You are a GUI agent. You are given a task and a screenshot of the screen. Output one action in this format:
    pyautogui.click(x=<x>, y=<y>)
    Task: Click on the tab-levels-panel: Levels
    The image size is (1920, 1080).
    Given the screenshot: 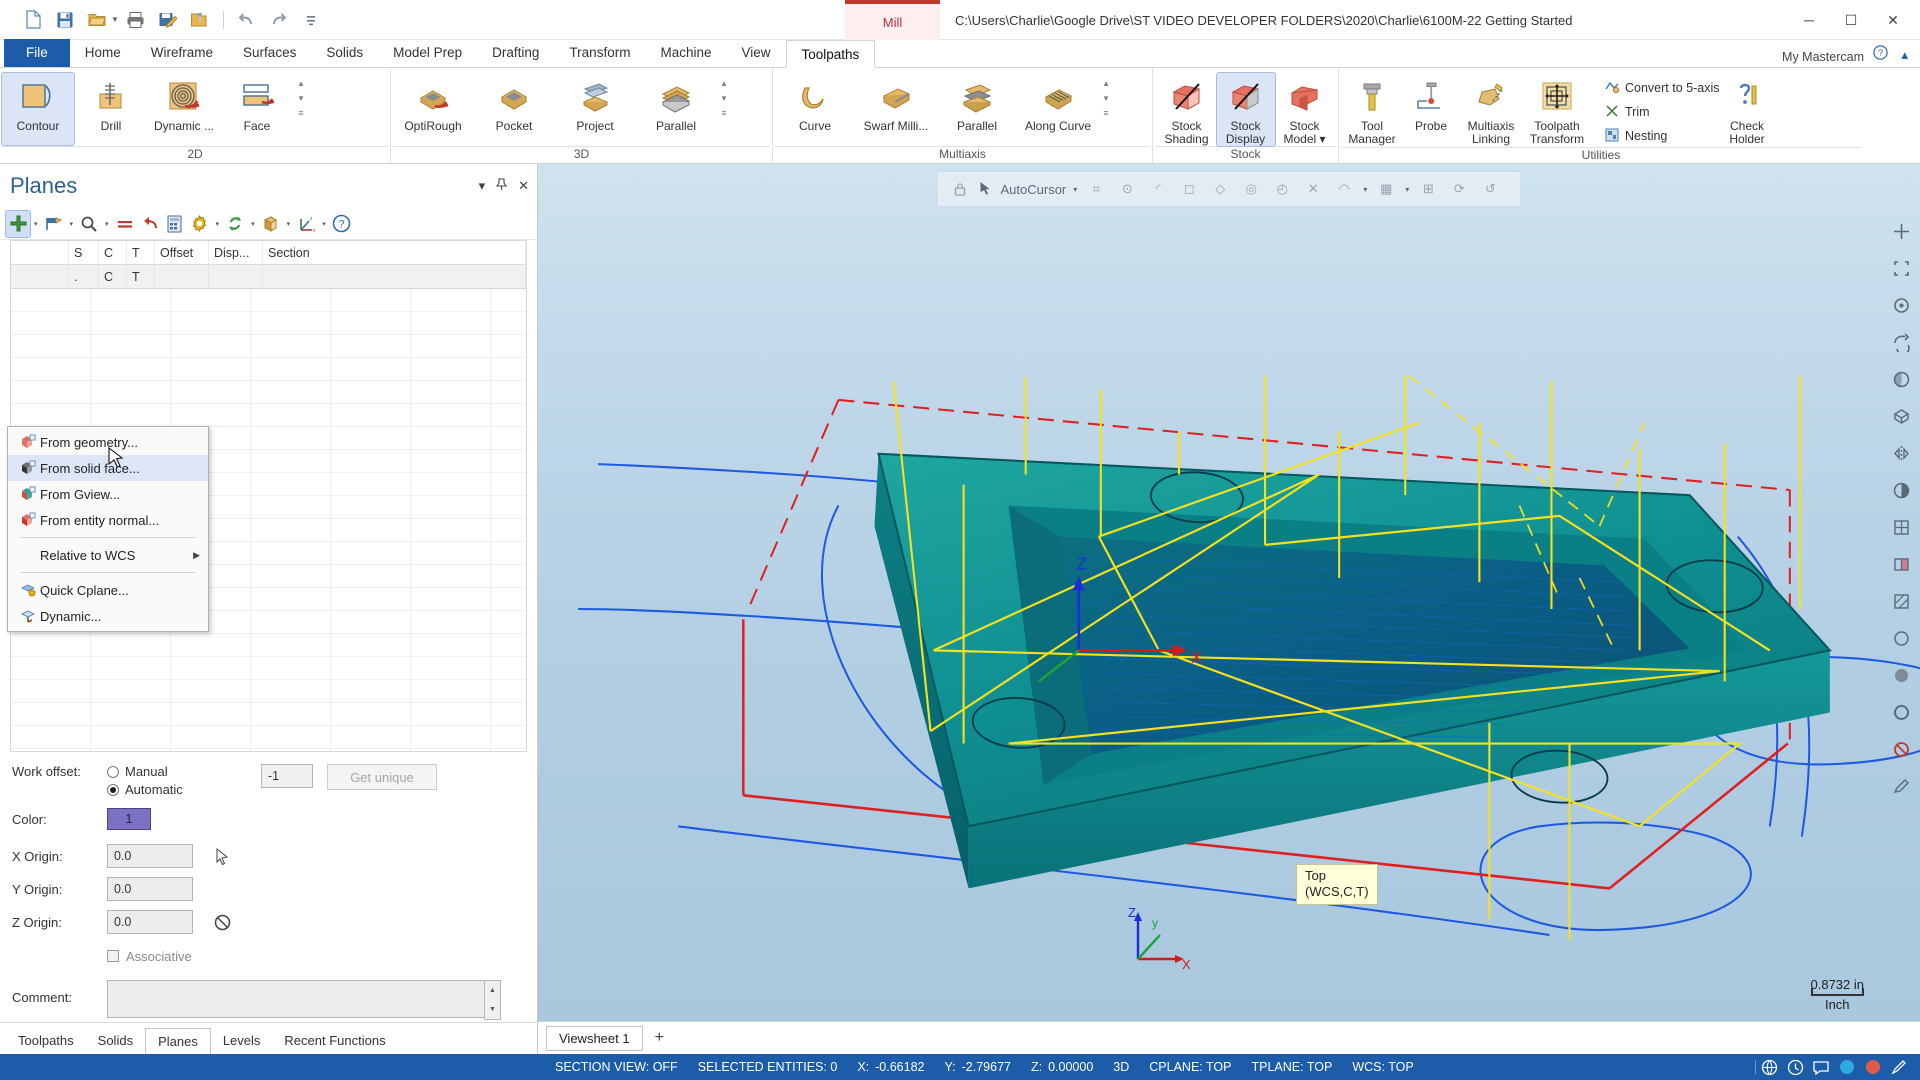 What is the action you would take?
    pyautogui.click(x=242, y=1041)
    